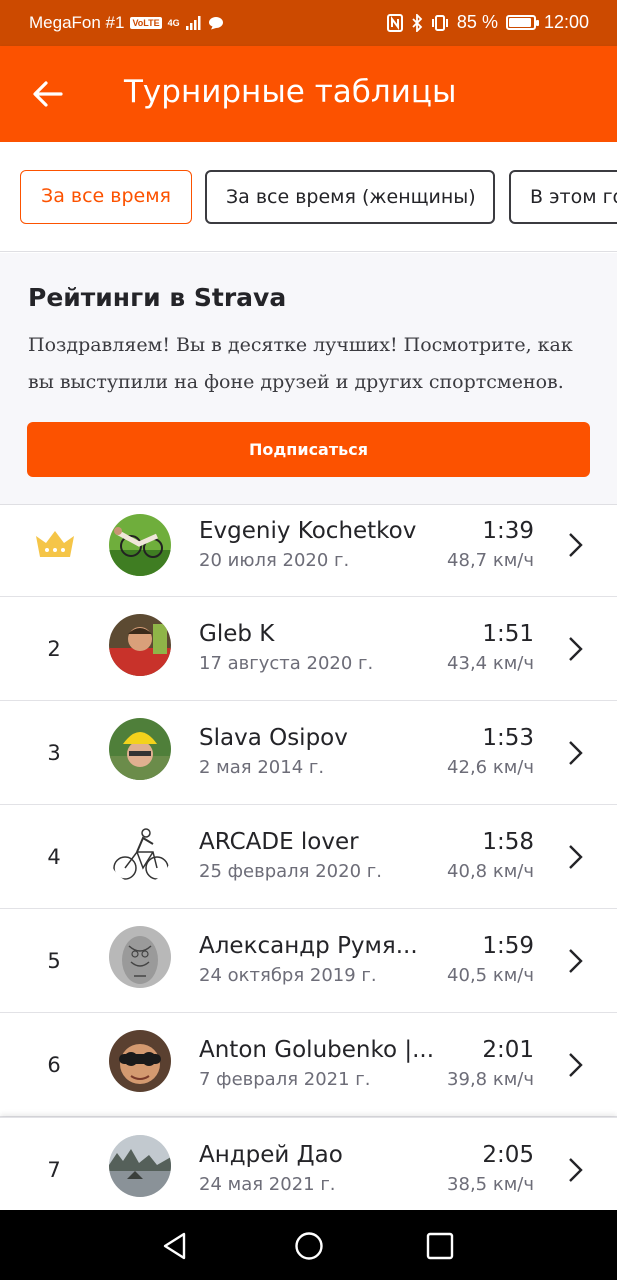  I want to click on effort-time: 1:39, so click(508, 531).